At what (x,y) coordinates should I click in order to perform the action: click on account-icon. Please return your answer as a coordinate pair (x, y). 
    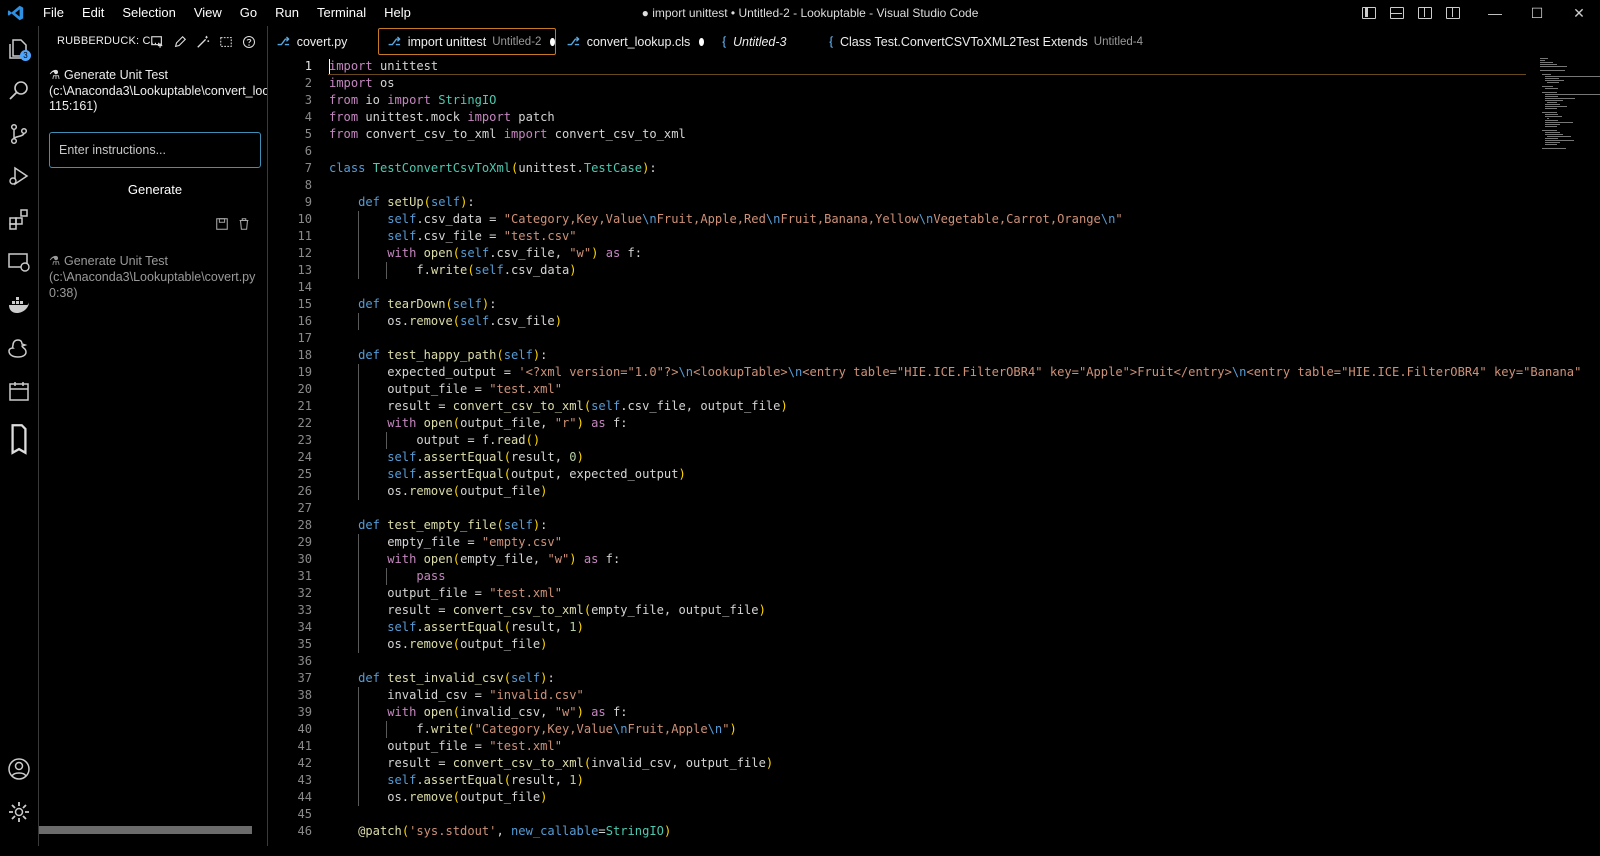
    Looking at the image, I should click on (19, 769).